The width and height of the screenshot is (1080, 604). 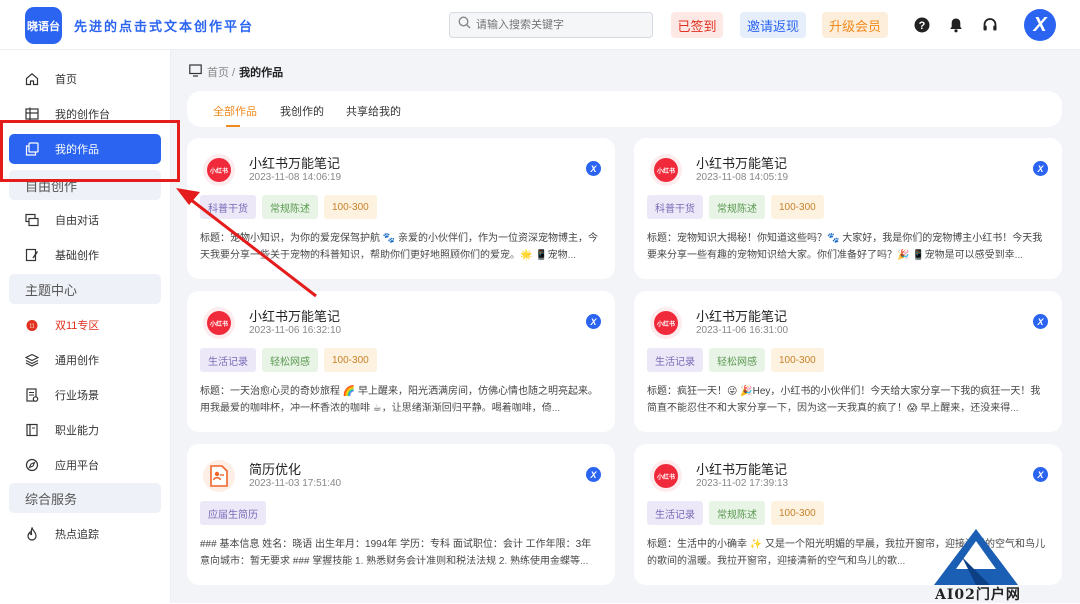 I want to click on sidebar-item-label: 首页, so click(x=66, y=80).